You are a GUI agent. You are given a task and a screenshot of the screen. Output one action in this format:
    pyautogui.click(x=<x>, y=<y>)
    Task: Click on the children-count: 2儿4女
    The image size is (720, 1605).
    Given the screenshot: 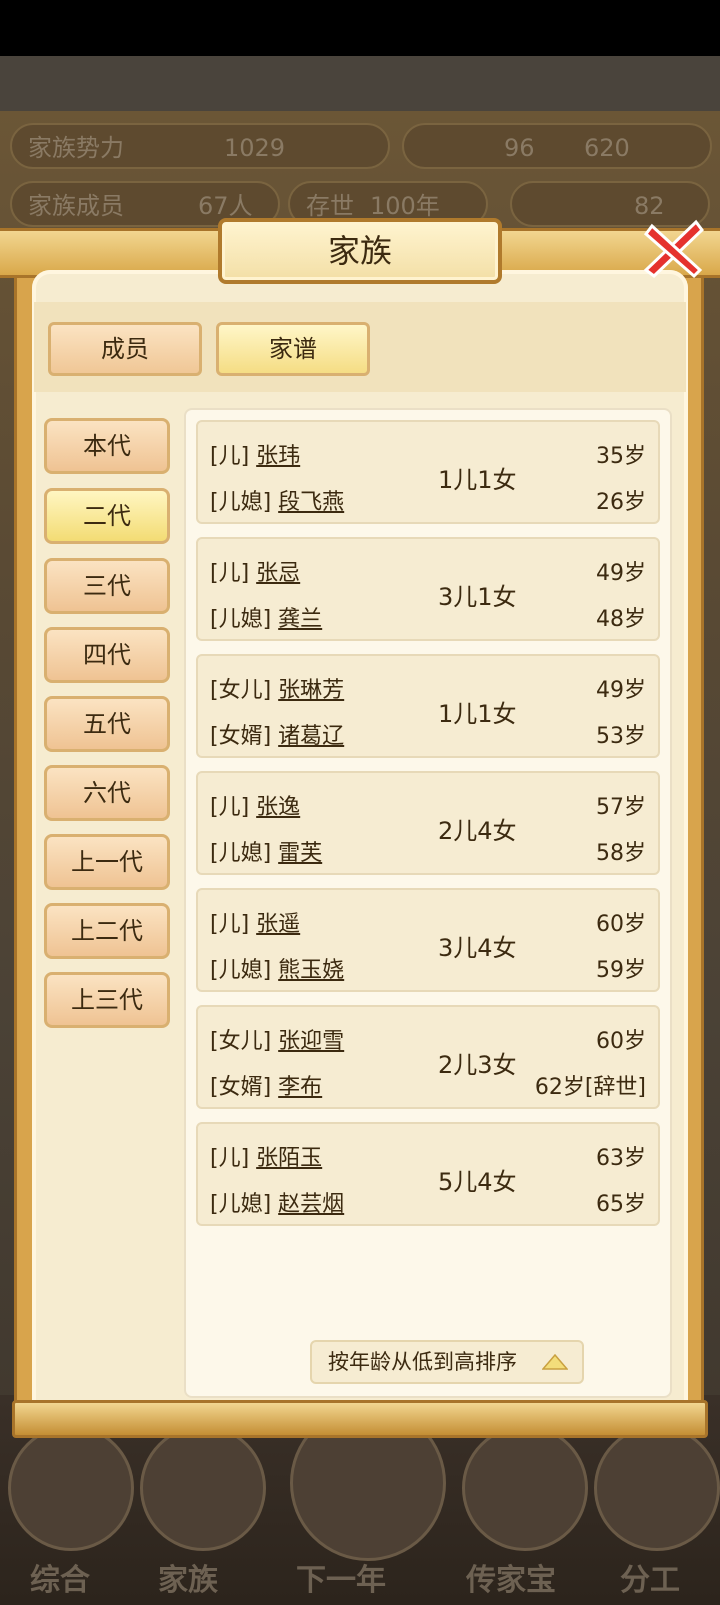 What is the action you would take?
    pyautogui.click(x=477, y=831)
    